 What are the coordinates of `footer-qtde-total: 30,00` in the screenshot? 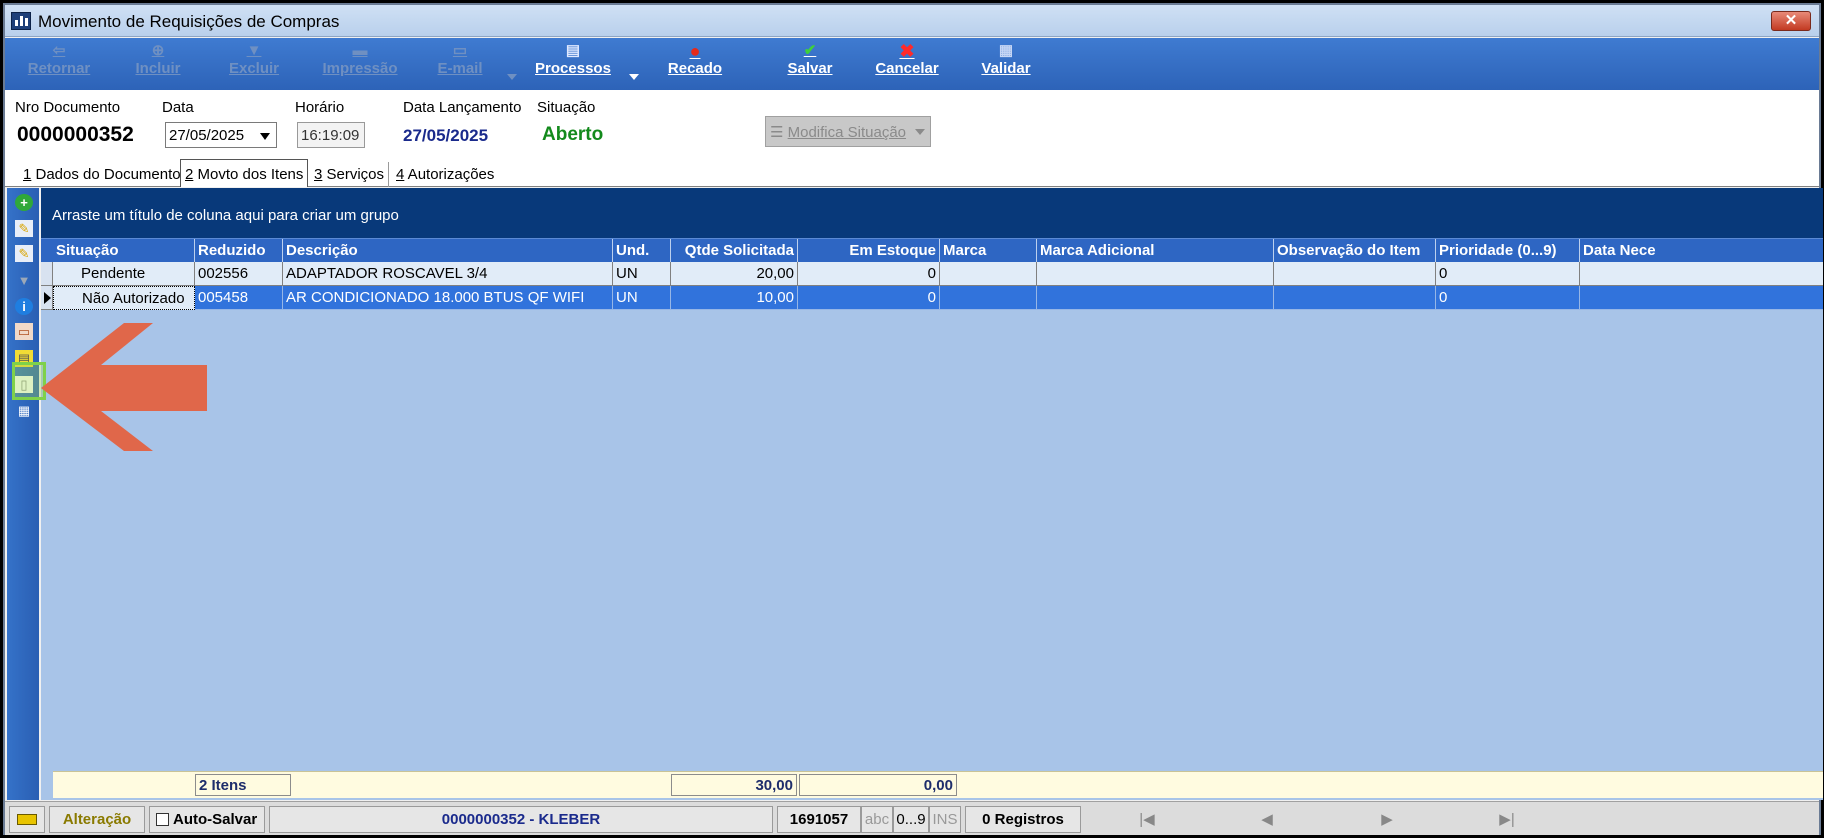 It's located at (734, 785).